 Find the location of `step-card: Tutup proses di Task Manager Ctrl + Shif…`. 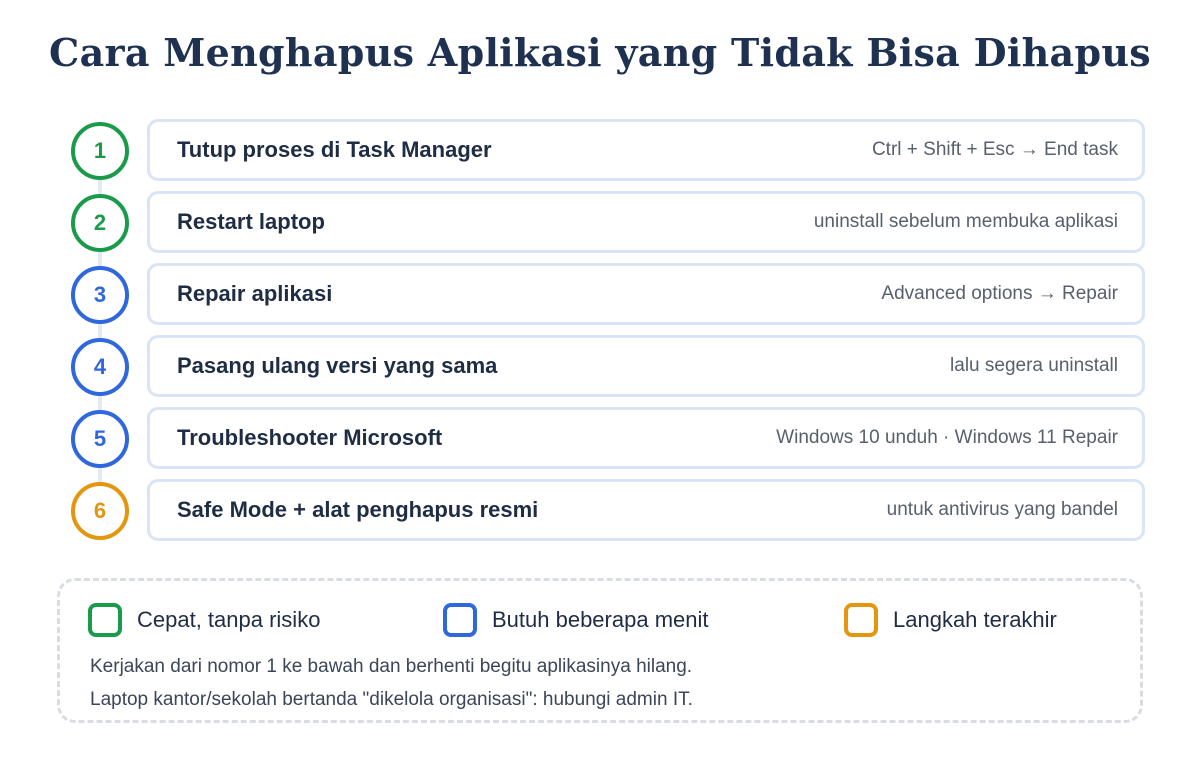

step-card: Tutup proses di Task Manager Ctrl + Shif… is located at coordinates (646, 150).